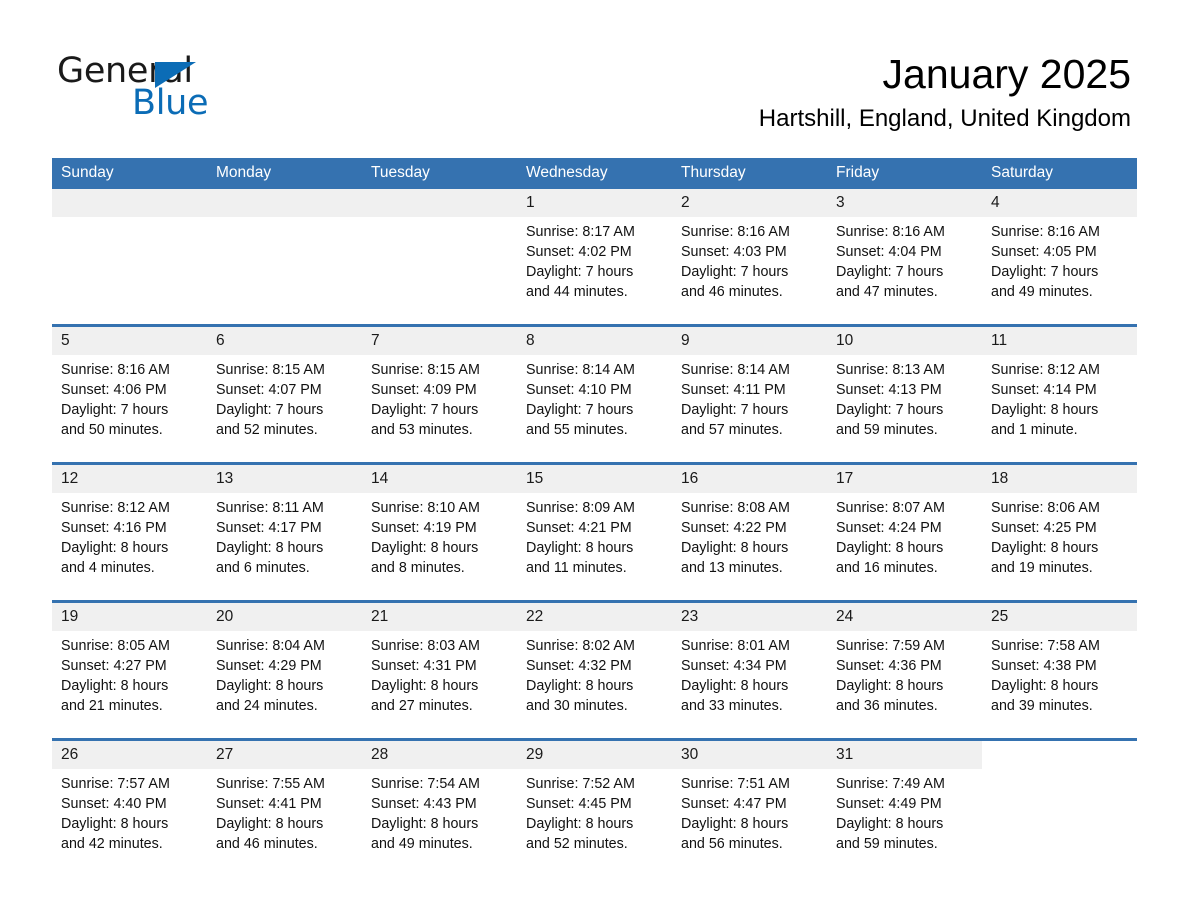 This screenshot has width=1188, height=918. Describe the element at coordinates (1006, 74) in the screenshot. I see `page-title: January 2025` at that location.